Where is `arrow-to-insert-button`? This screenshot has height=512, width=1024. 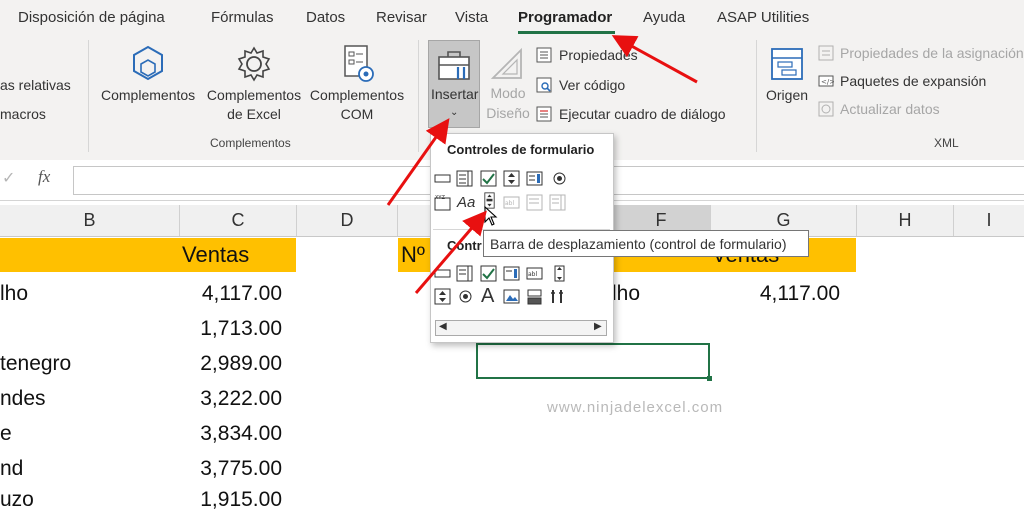 arrow-to-insert-button is located at coordinates (418, 162).